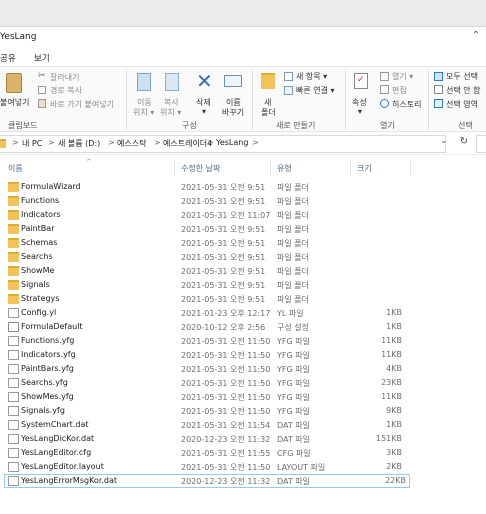 This screenshot has width=486, height=514. I want to click on rename-icon, so click(233, 81).